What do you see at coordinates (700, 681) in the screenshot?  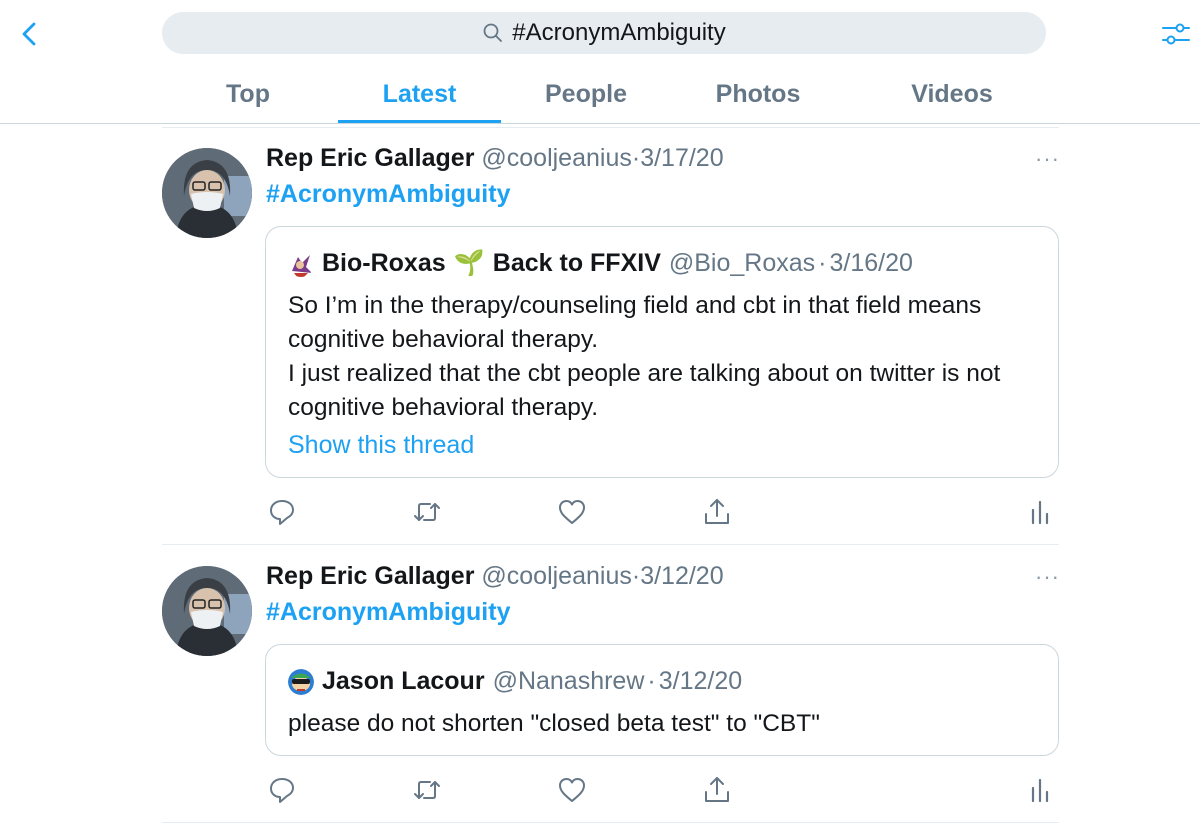 I see `quoted-tweet-date: 3/12/20` at bounding box center [700, 681].